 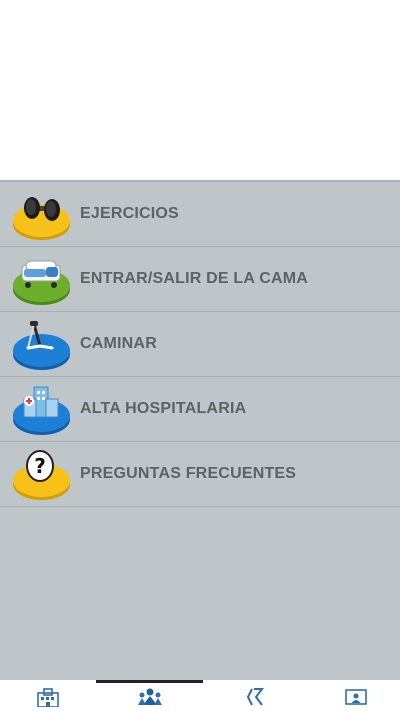 What do you see at coordinates (40, 214) in the screenshot?
I see `dumbbell-icon` at bounding box center [40, 214].